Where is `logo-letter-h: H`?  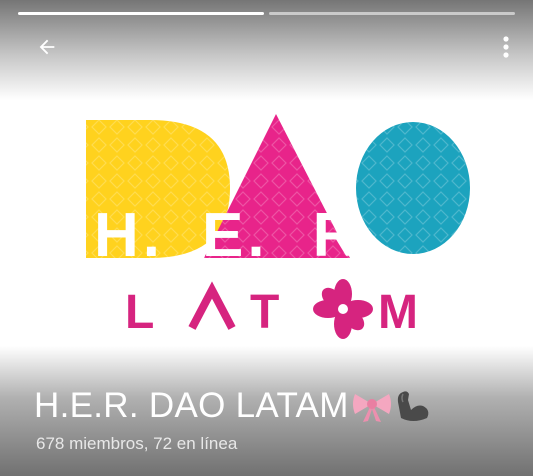
logo-letter-h: H is located at coordinates (118, 235).